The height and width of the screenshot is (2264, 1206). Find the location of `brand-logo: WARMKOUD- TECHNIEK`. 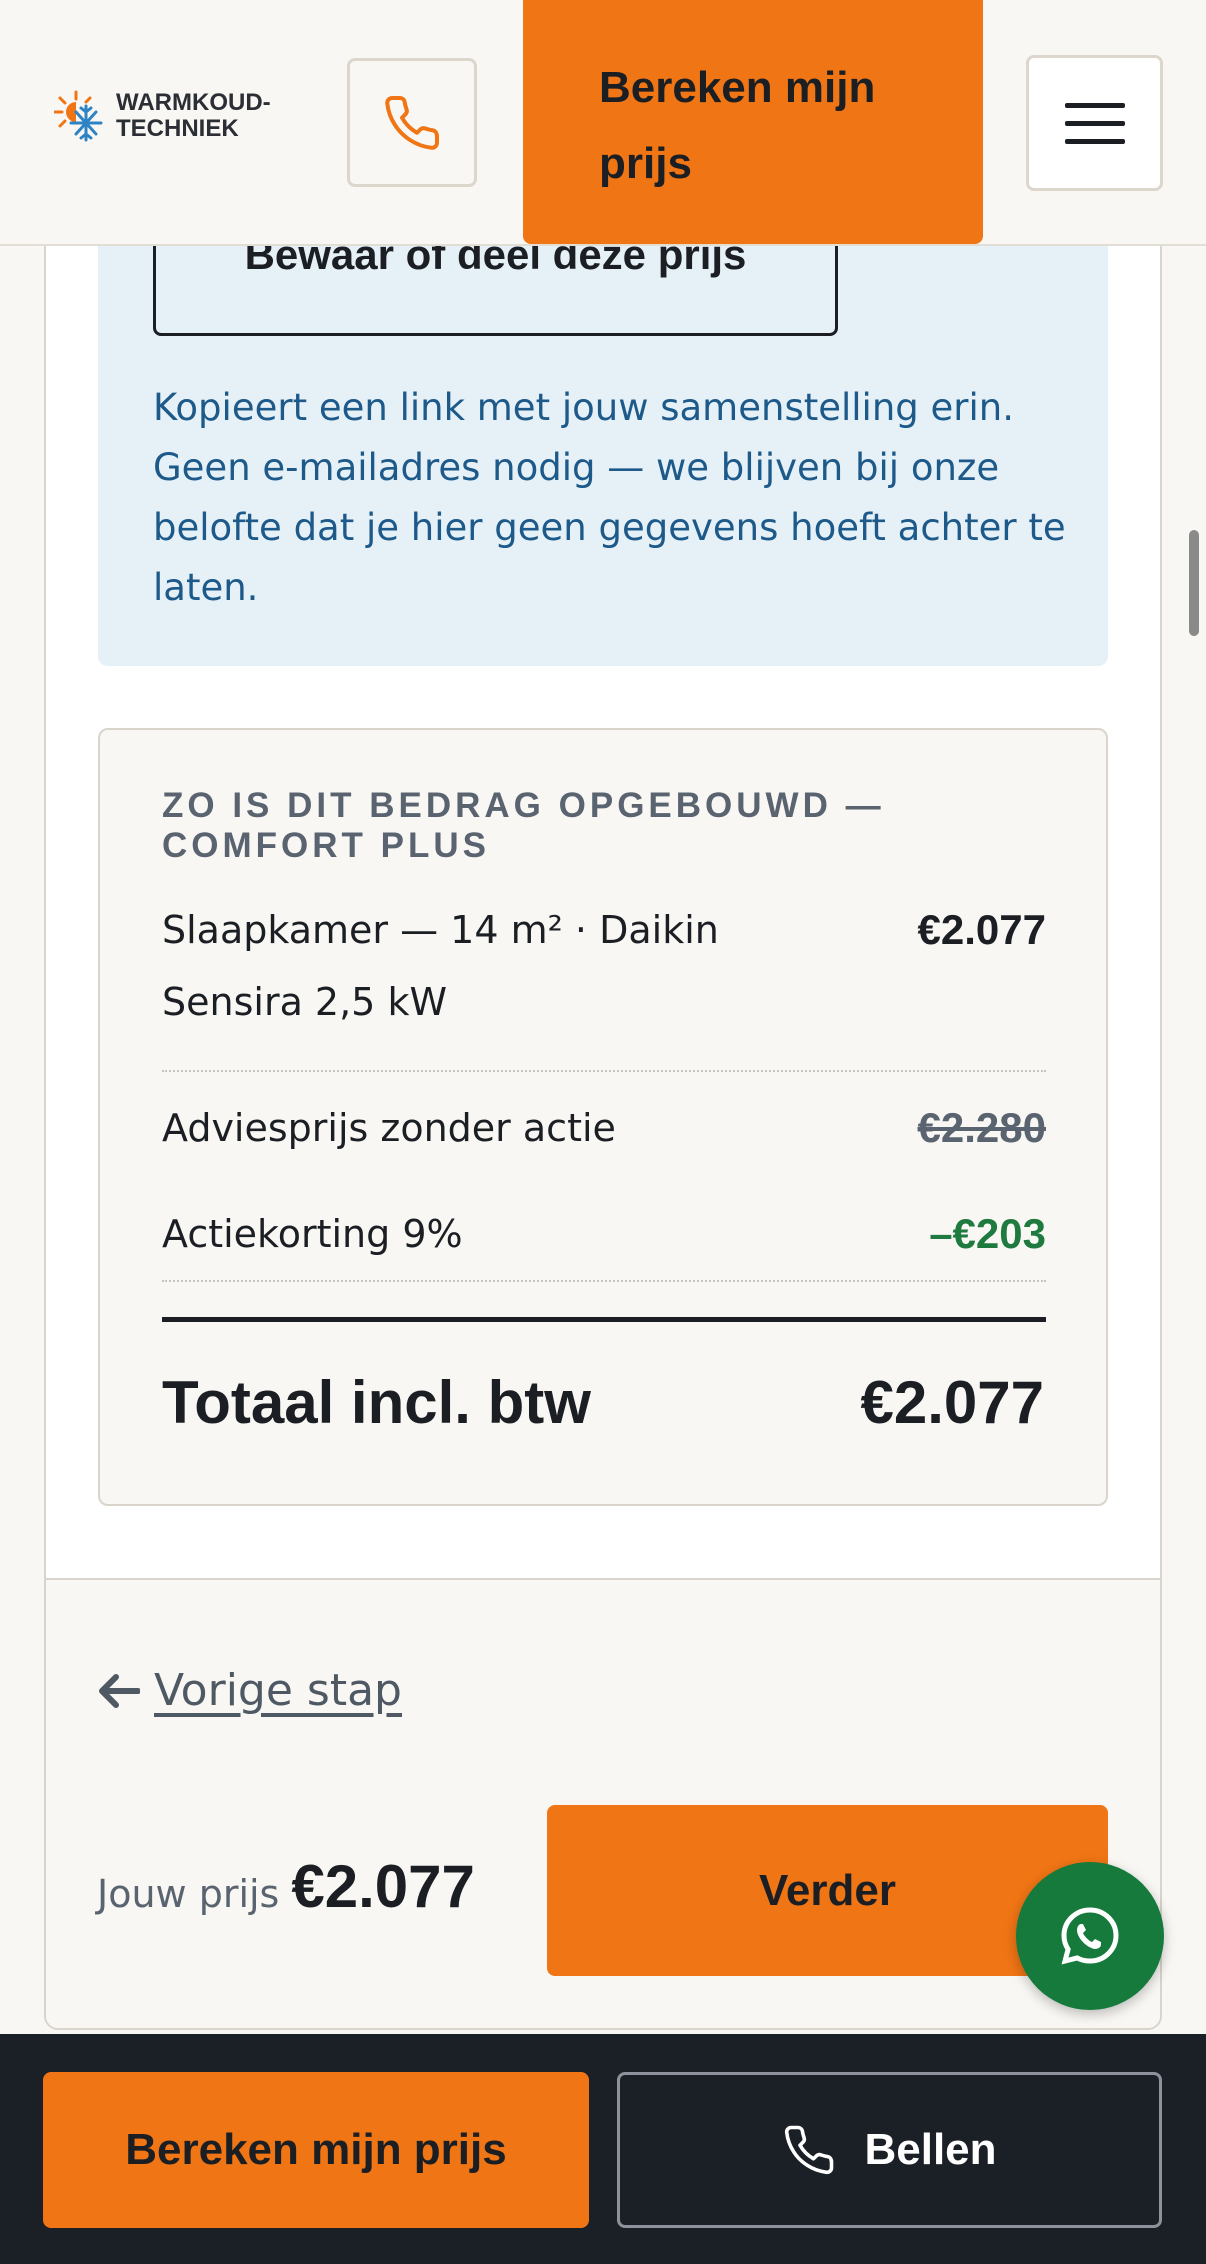

brand-logo: WARMKOUD- TECHNIEK is located at coordinates (162, 116).